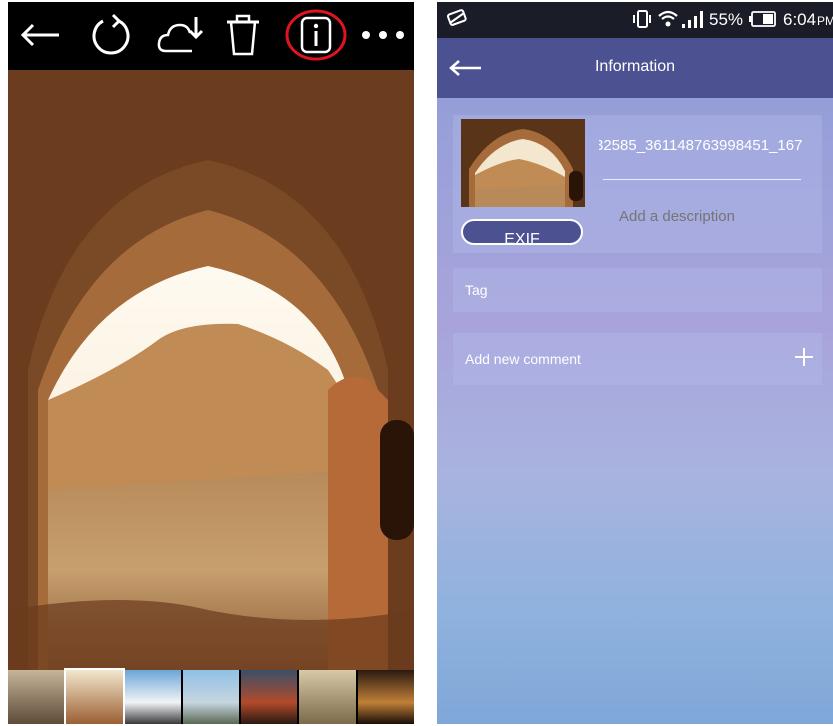 The height and width of the screenshot is (726, 833). Describe the element at coordinates (642, 21) in the screenshot. I see `vibrate-icon` at that location.